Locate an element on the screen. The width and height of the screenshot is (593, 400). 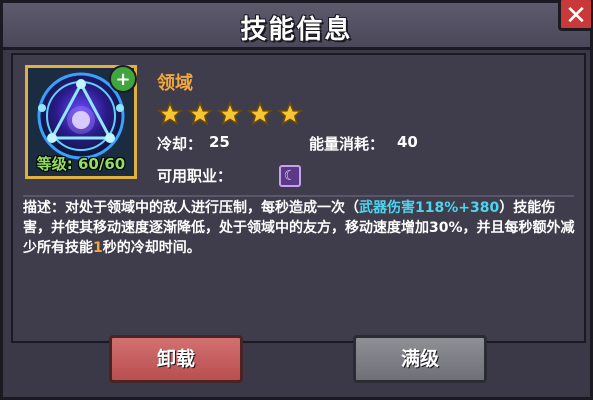
title-bar: 技能信息 is located at coordinates (296, 26).